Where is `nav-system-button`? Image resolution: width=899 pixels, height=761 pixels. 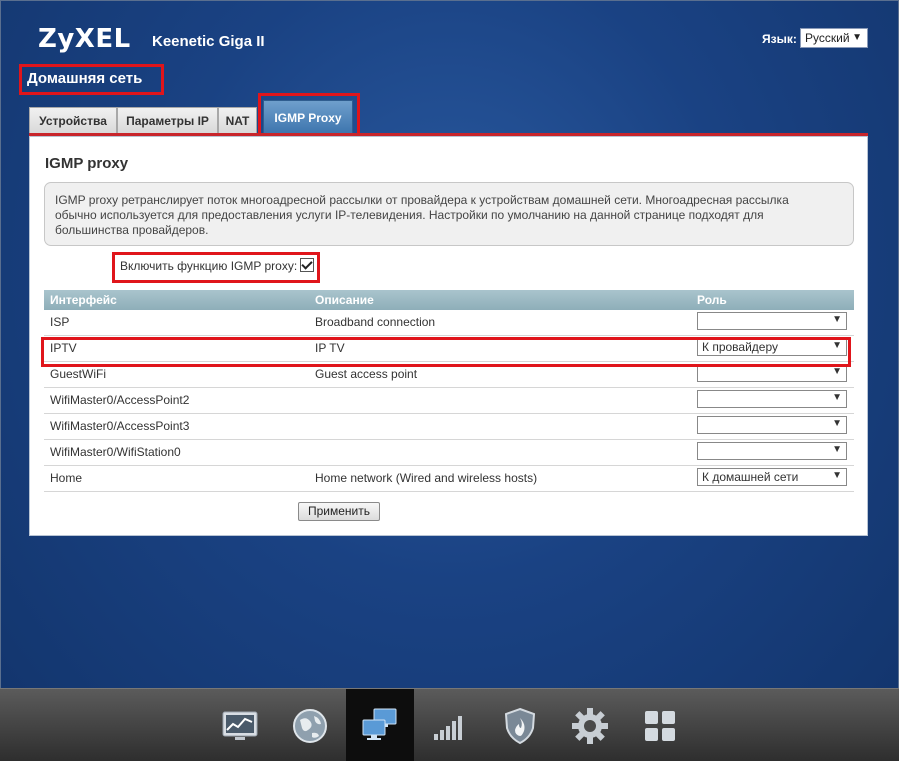 nav-system-button is located at coordinates (590, 725).